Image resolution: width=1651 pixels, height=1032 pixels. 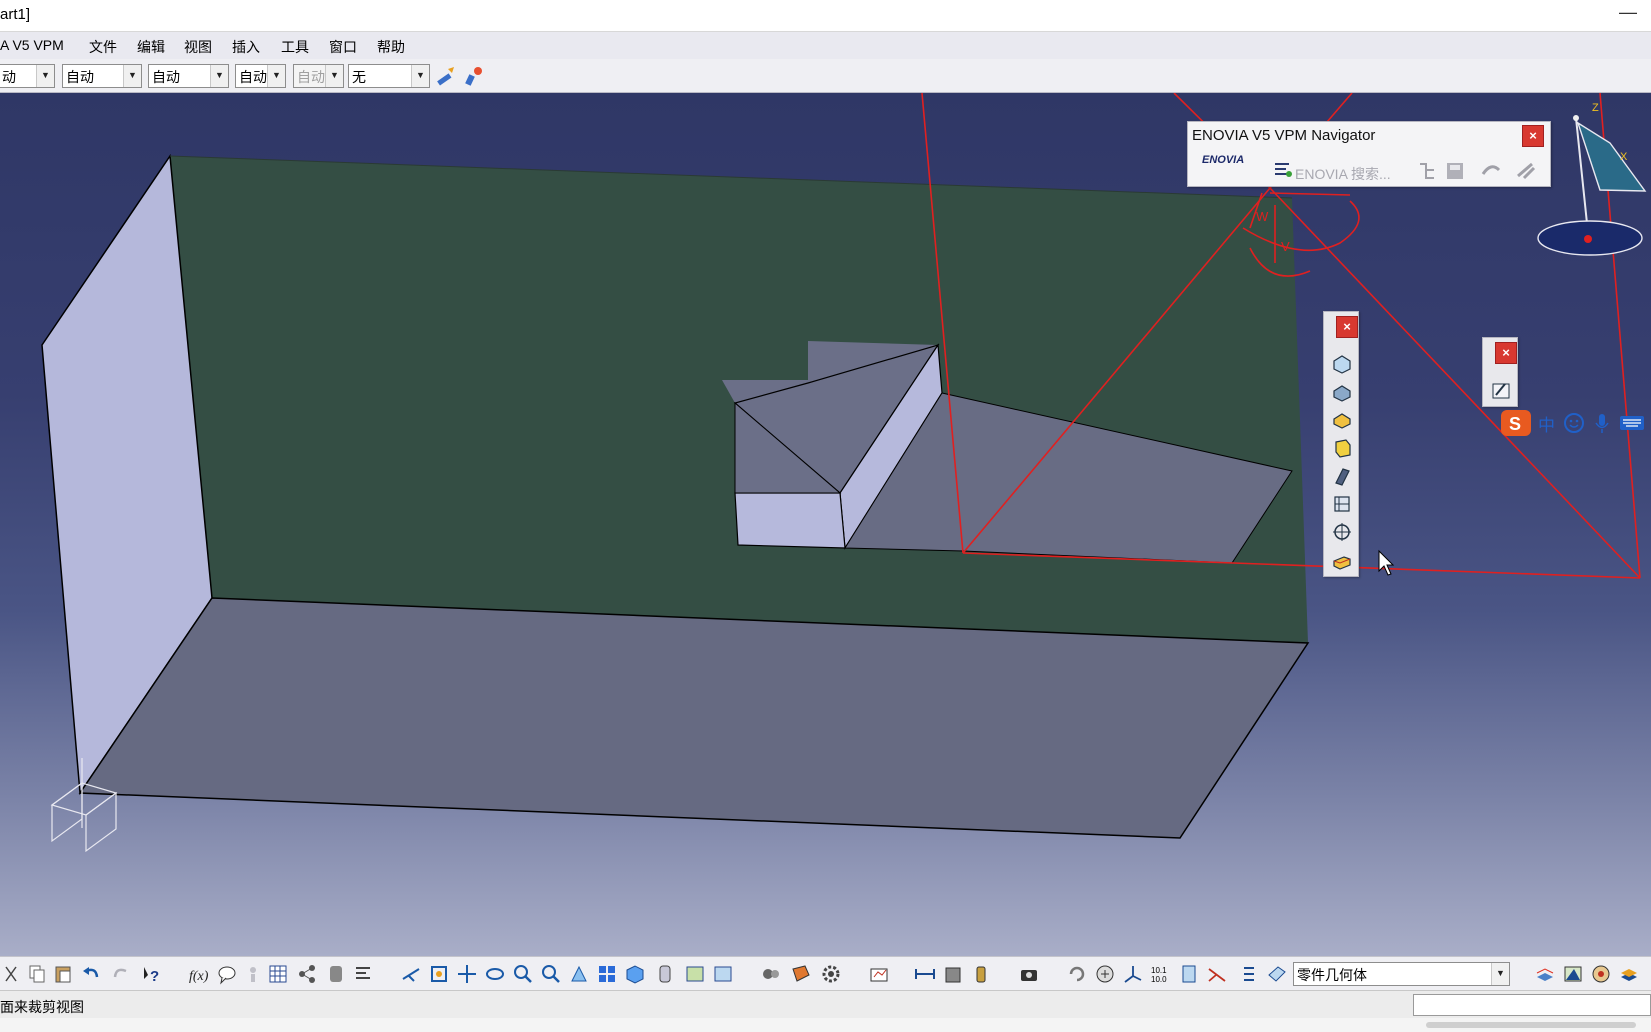 What do you see at coordinates (801, 974) in the screenshot?
I see `gear-icon` at bounding box center [801, 974].